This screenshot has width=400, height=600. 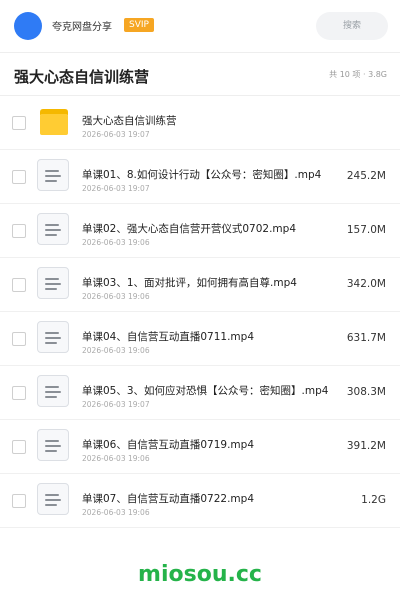 What do you see at coordinates (189, 228) in the screenshot?
I see `file-name: 单课02、强大心态自信营开营仪式0702.mp4` at bounding box center [189, 228].